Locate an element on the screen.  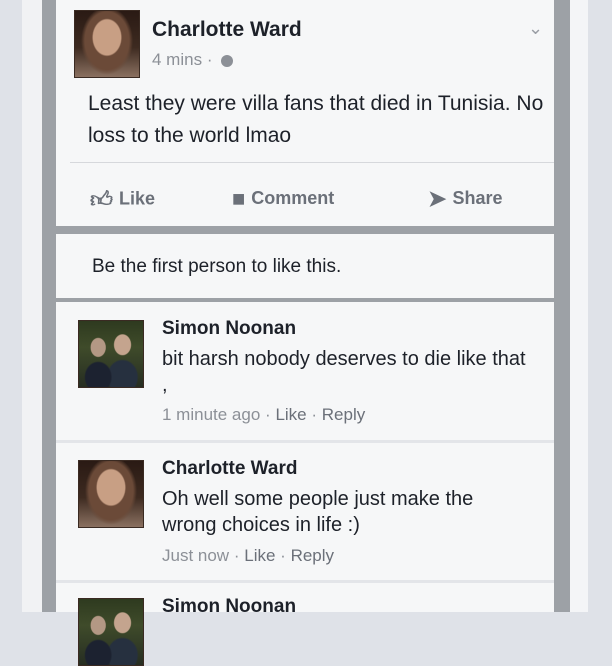
comment-time: Just now is located at coordinates (195, 555).